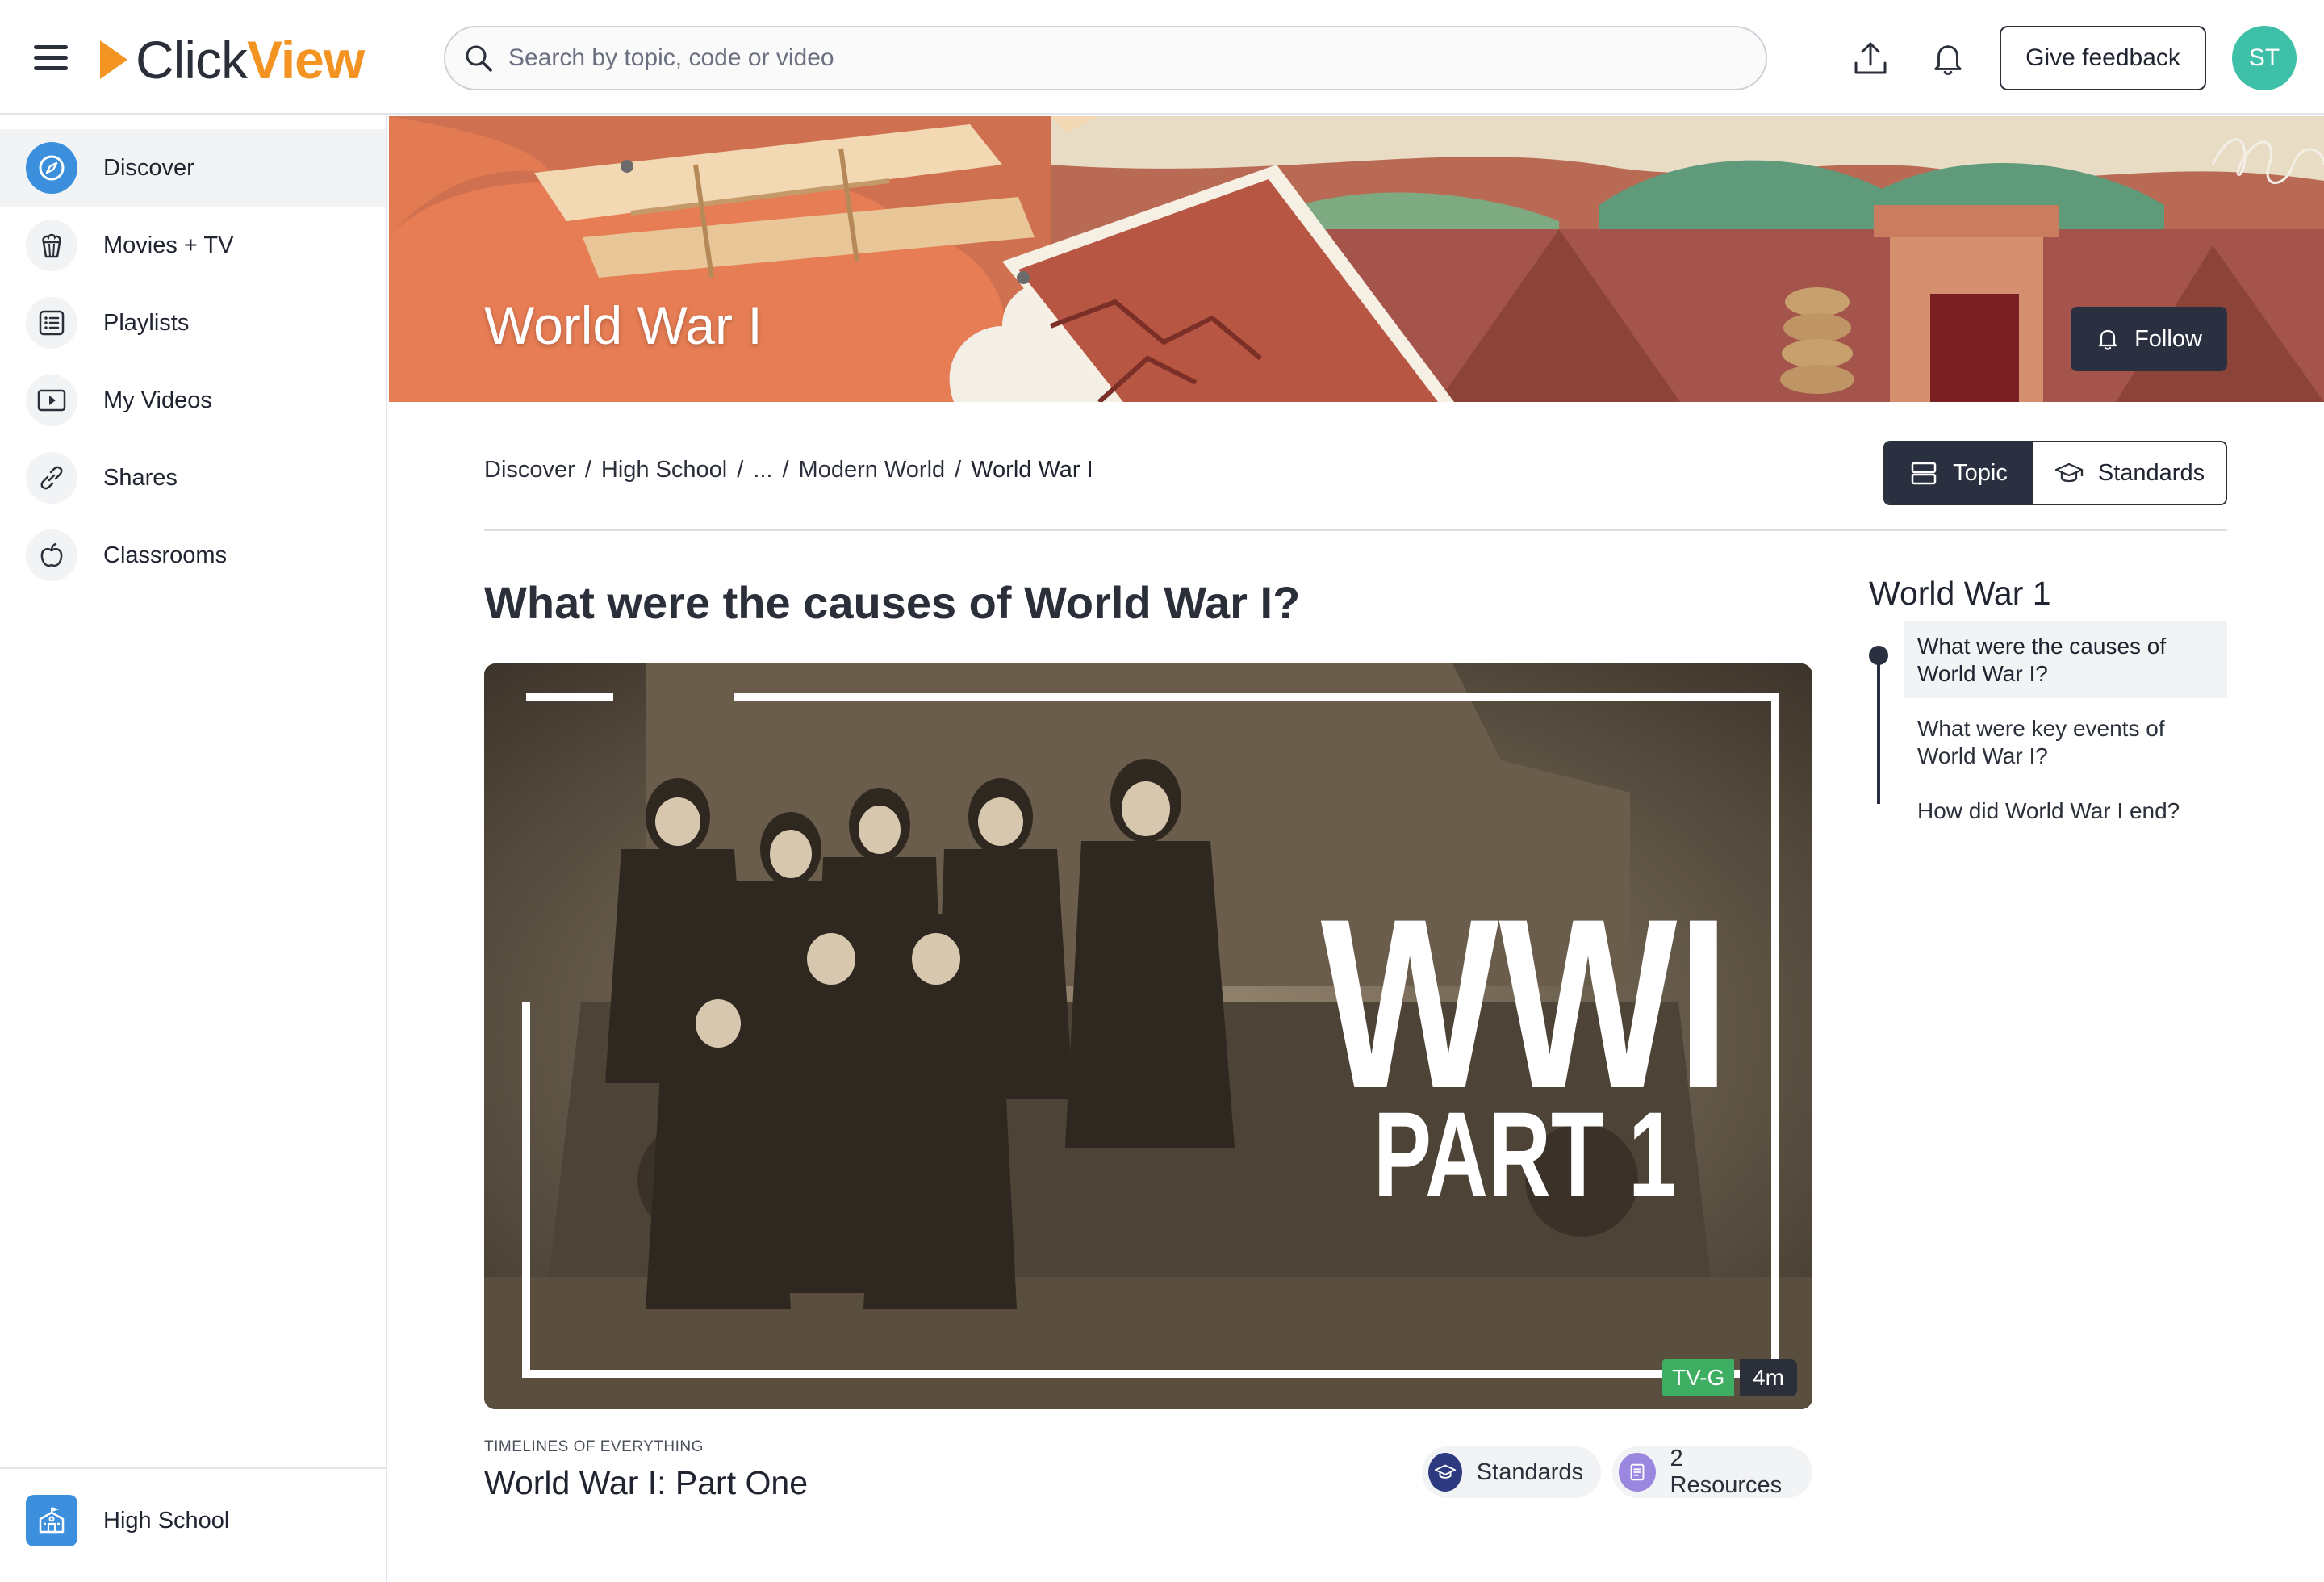 The height and width of the screenshot is (1582, 2324). Describe the element at coordinates (167, 1520) in the screenshot. I see `school-label: High School` at that location.